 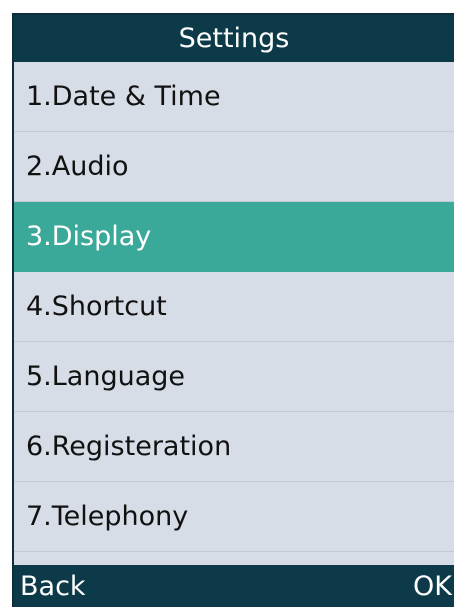 I want to click on back-softkey: Back, so click(x=50, y=586).